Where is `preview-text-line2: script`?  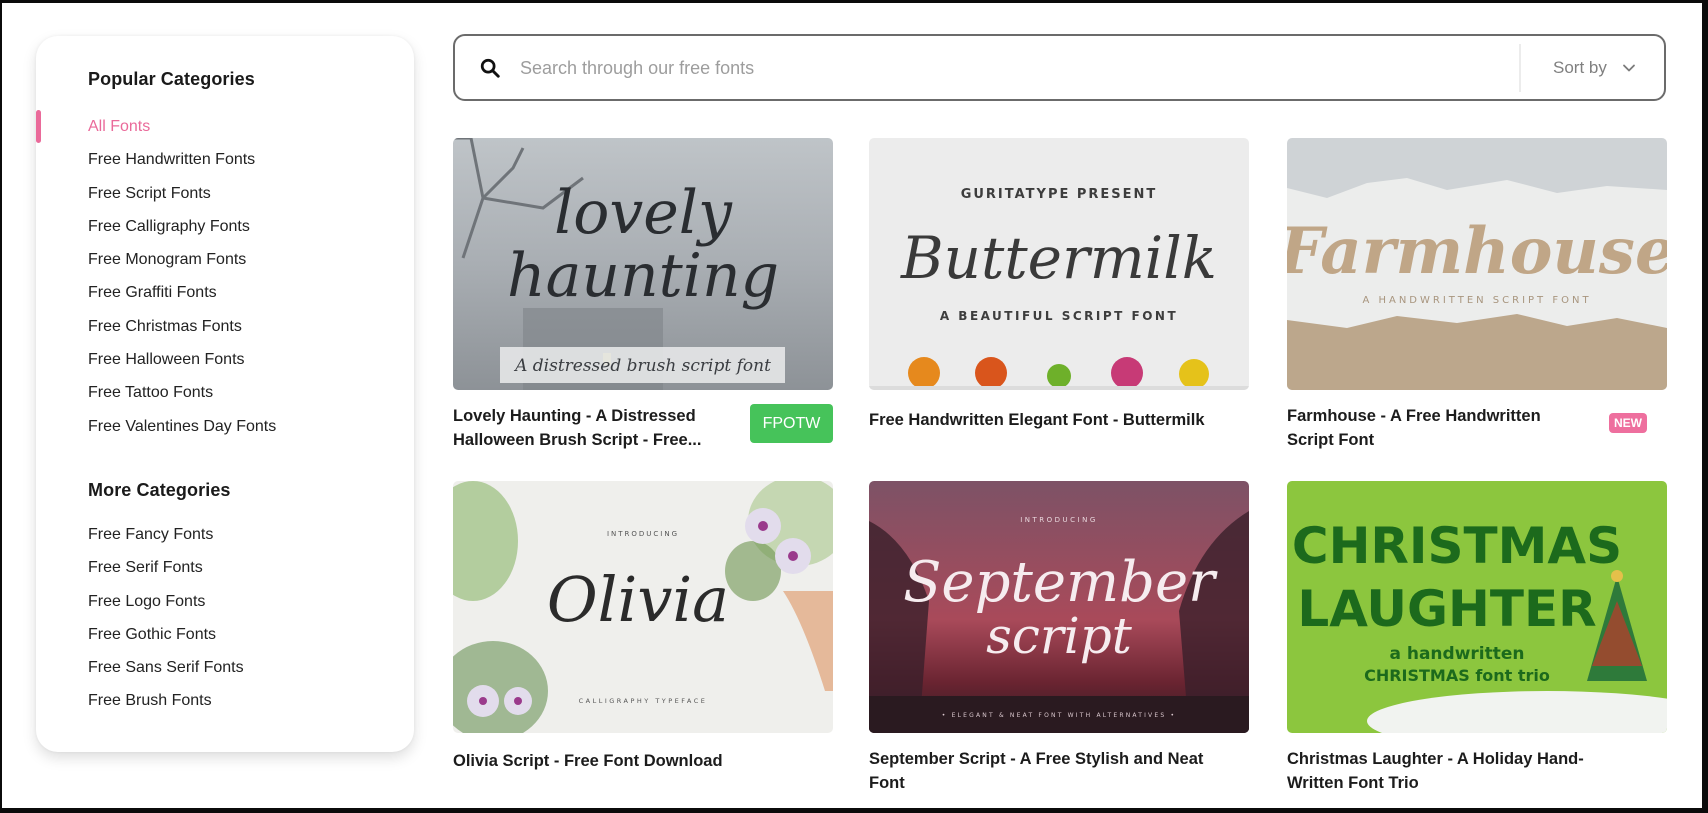
preview-text-line2: script is located at coordinates (1059, 636).